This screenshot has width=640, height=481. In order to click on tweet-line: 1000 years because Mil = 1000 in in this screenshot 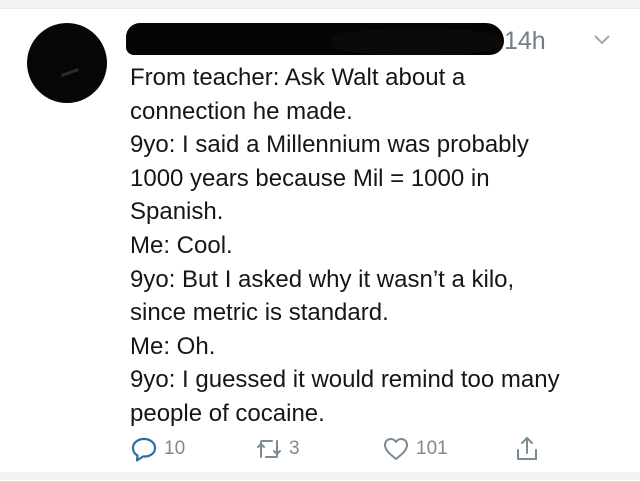, I will do `click(310, 178)`.